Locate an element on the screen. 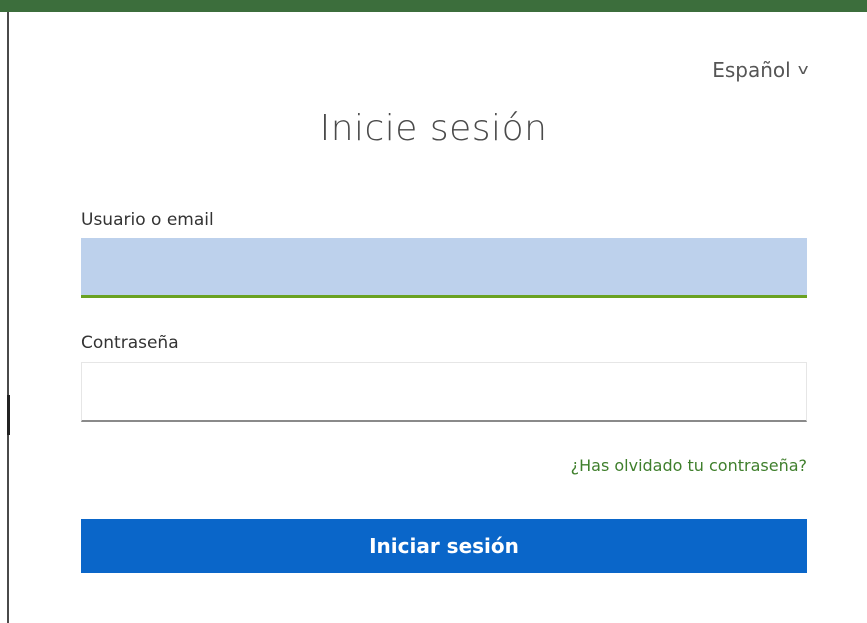  window-left-edge-mark is located at coordinates (8, 415).